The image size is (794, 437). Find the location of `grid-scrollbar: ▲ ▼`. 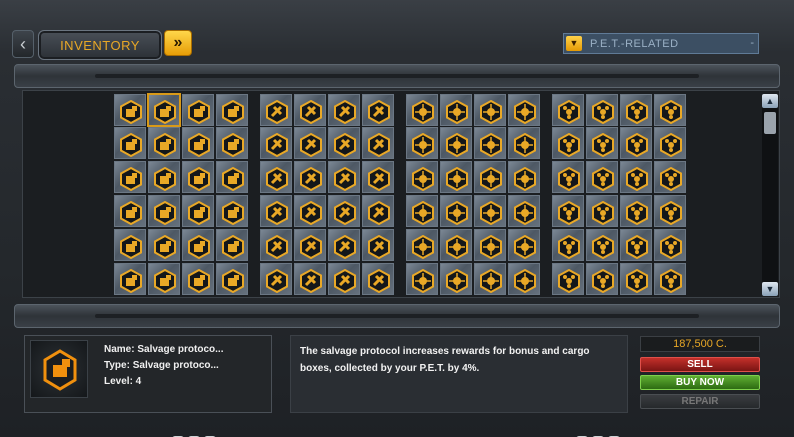

grid-scrollbar: ▲ ▼ is located at coordinates (770, 195).